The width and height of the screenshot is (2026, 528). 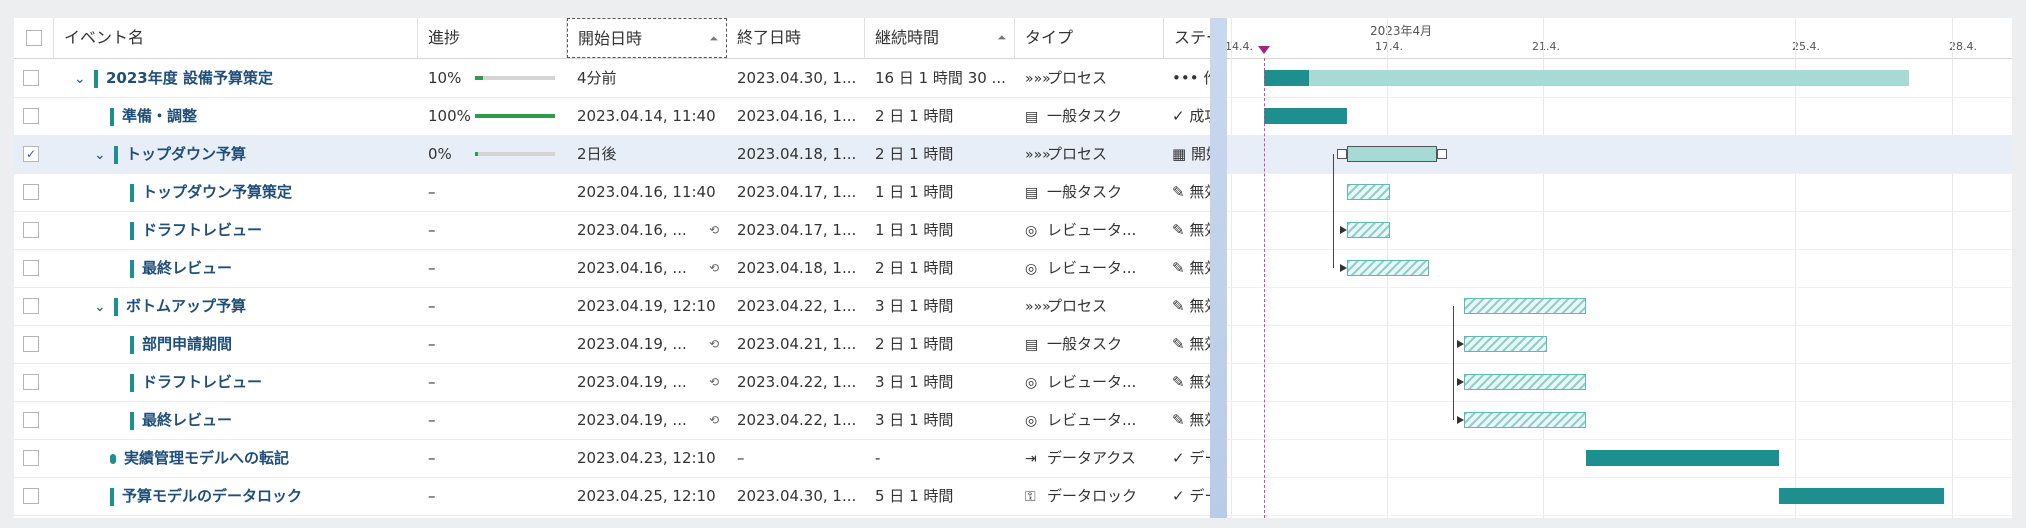 I want to click on column-header-name: イベント名, so click(x=236, y=38).